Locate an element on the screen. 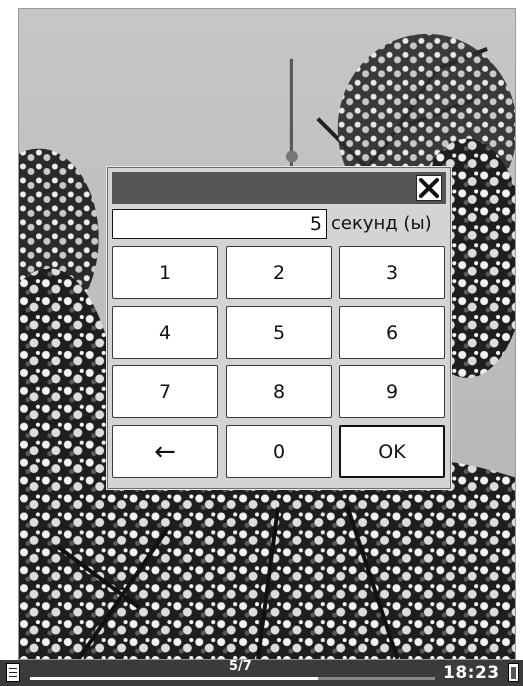  key-0: 0 is located at coordinates (279, 451).